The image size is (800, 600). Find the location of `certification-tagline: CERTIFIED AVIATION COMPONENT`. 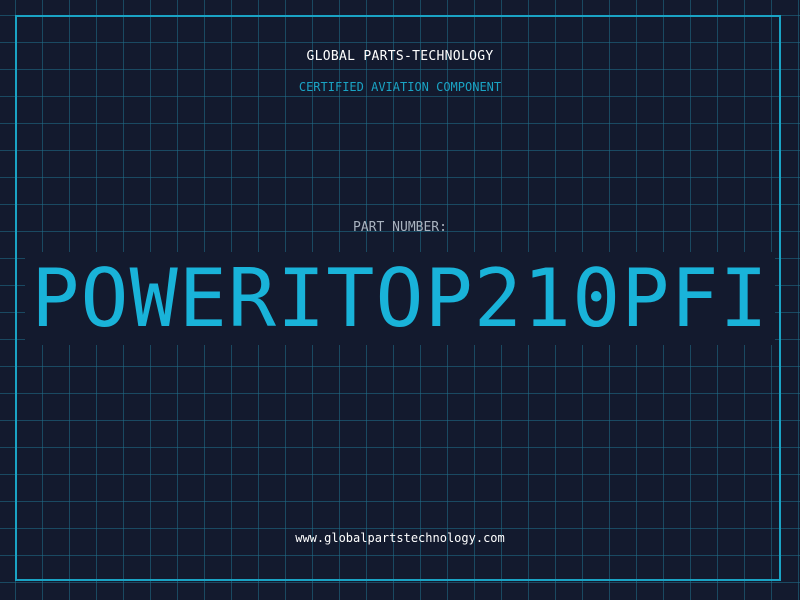

certification-tagline: CERTIFIED AVIATION COMPONENT is located at coordinates (400, 87).